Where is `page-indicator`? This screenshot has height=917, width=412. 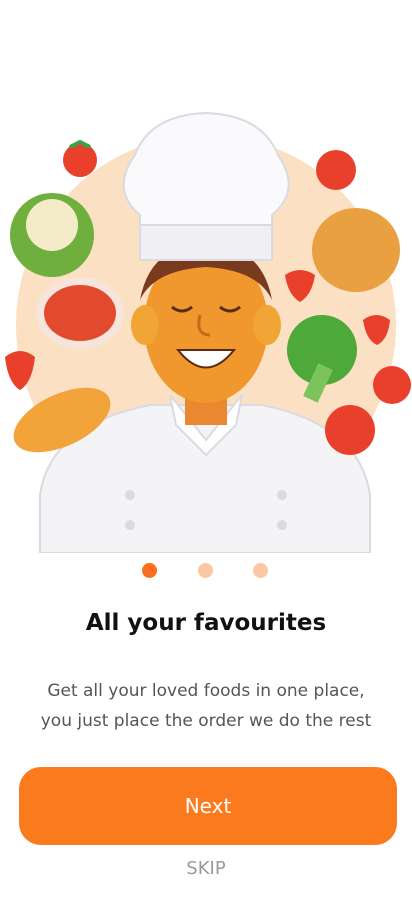 page-indicator is located at coordinates (206, 571).